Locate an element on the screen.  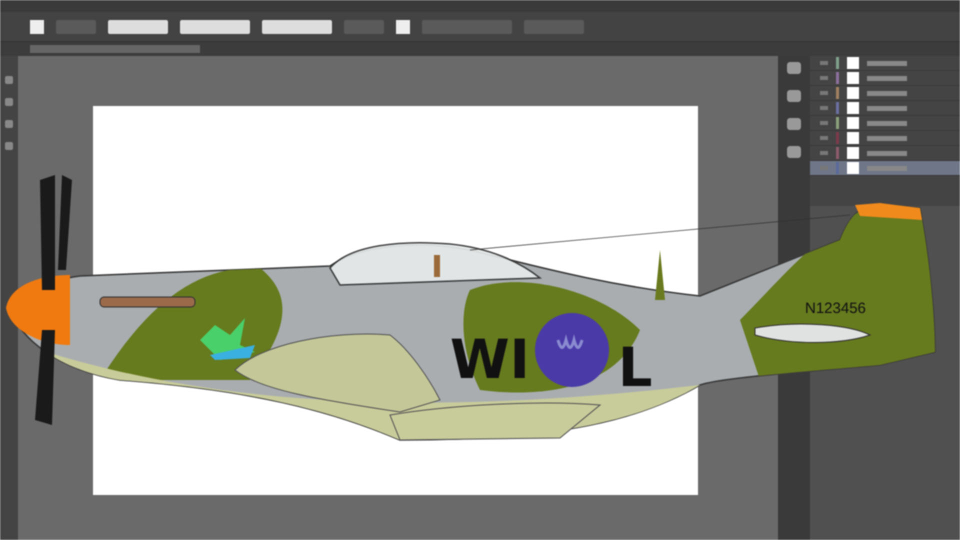
serial-number: N123456 is located at coordinates (835, 308).